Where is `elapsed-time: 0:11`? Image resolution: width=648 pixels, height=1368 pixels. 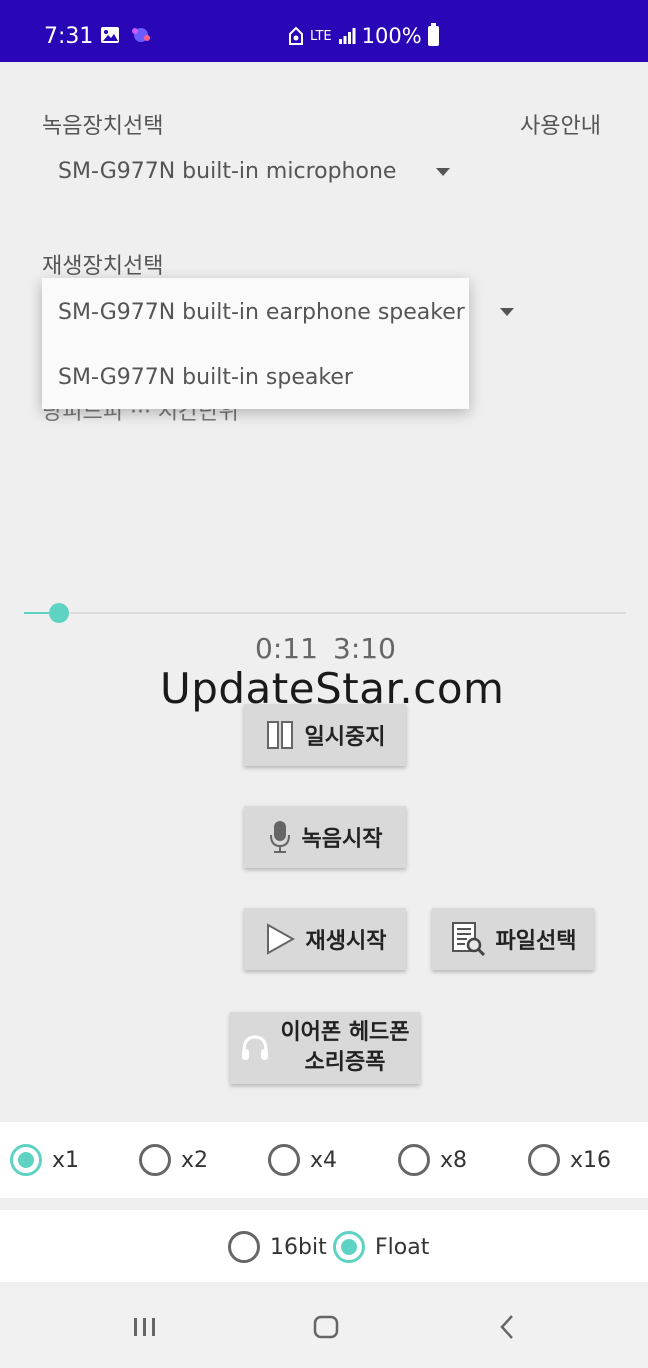 elapsed-time: 0:11 is located at coordinates (286, 648).